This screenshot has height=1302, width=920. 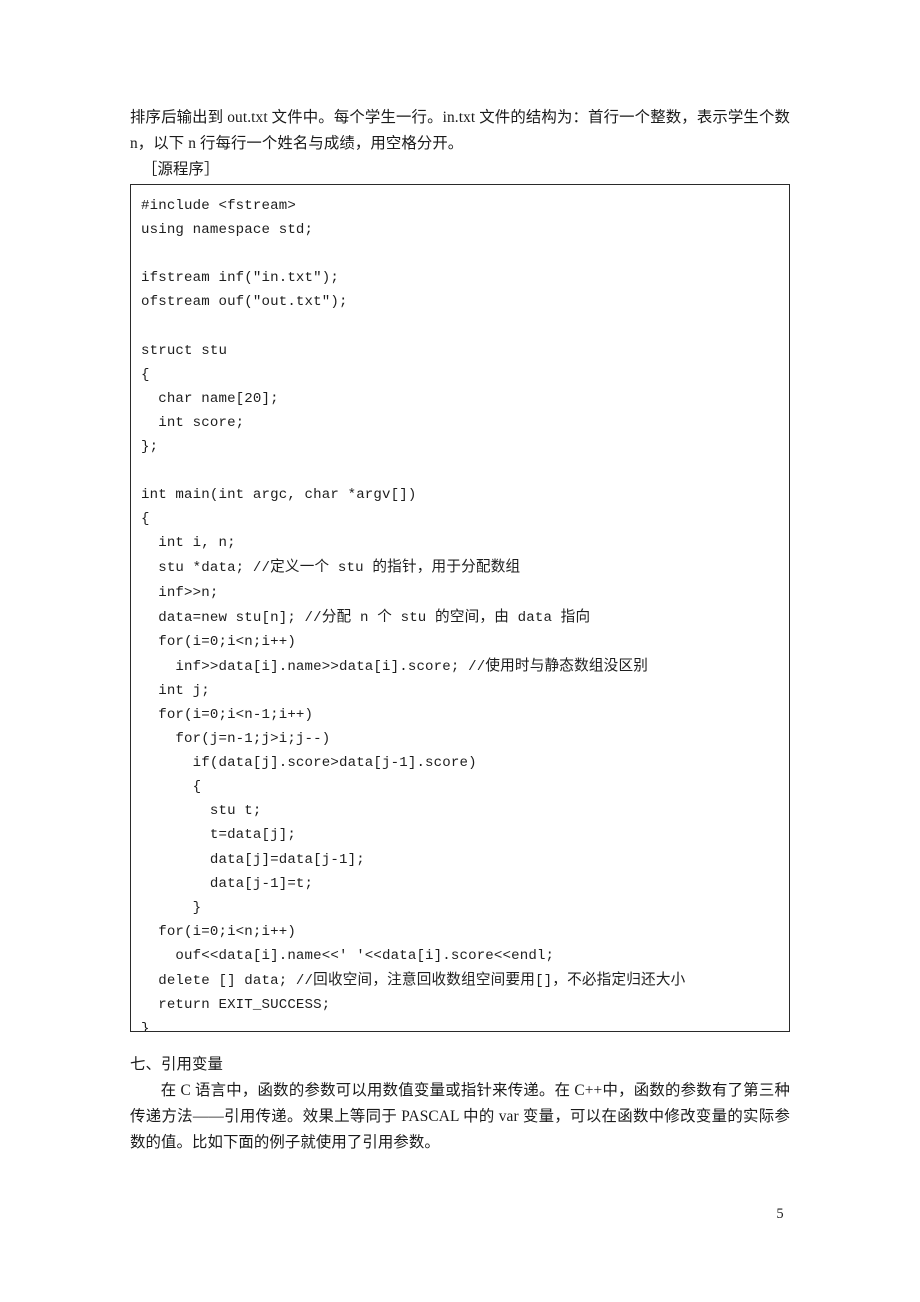 What do you see at coordinates (210, 398) in the screenshot?
I see `code-line: char name[20];` at bounding box center [210, 398].